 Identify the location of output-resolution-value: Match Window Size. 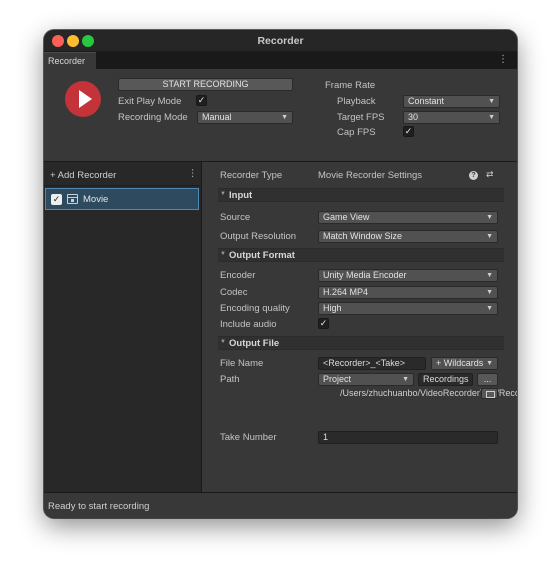
(363, 236).